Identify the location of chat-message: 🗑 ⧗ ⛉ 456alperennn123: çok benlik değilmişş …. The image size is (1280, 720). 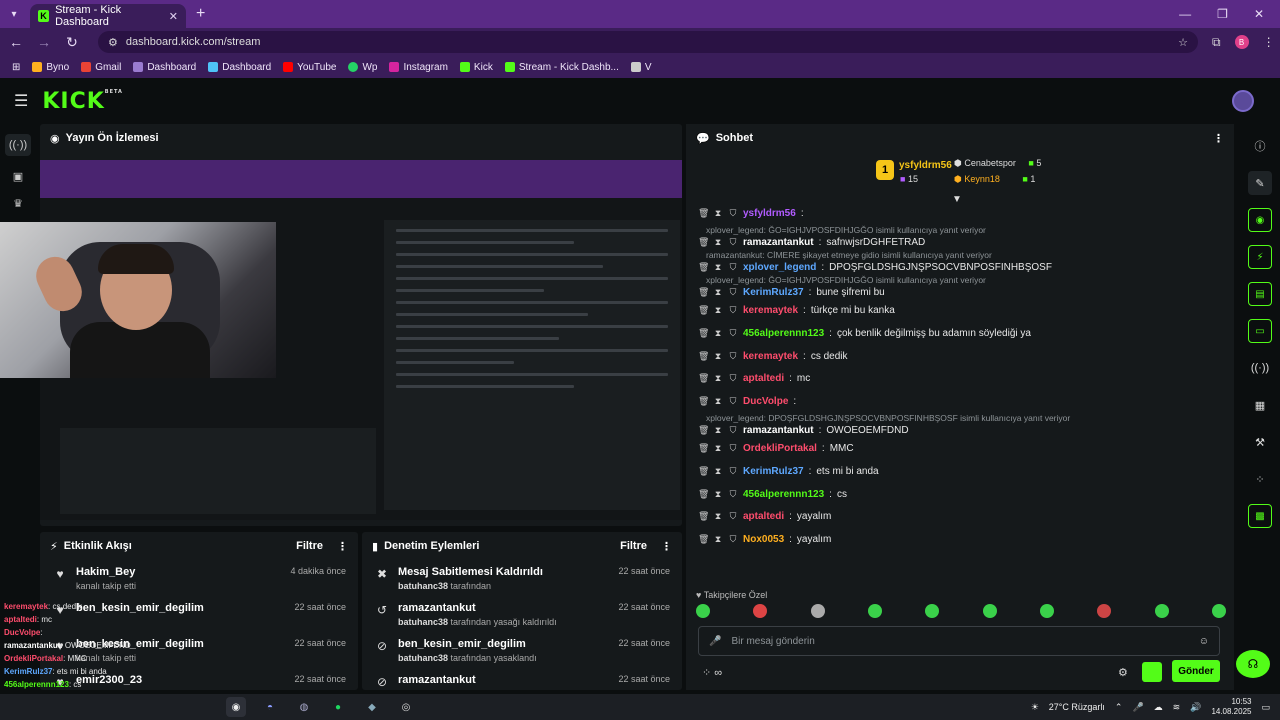
(963, 333).